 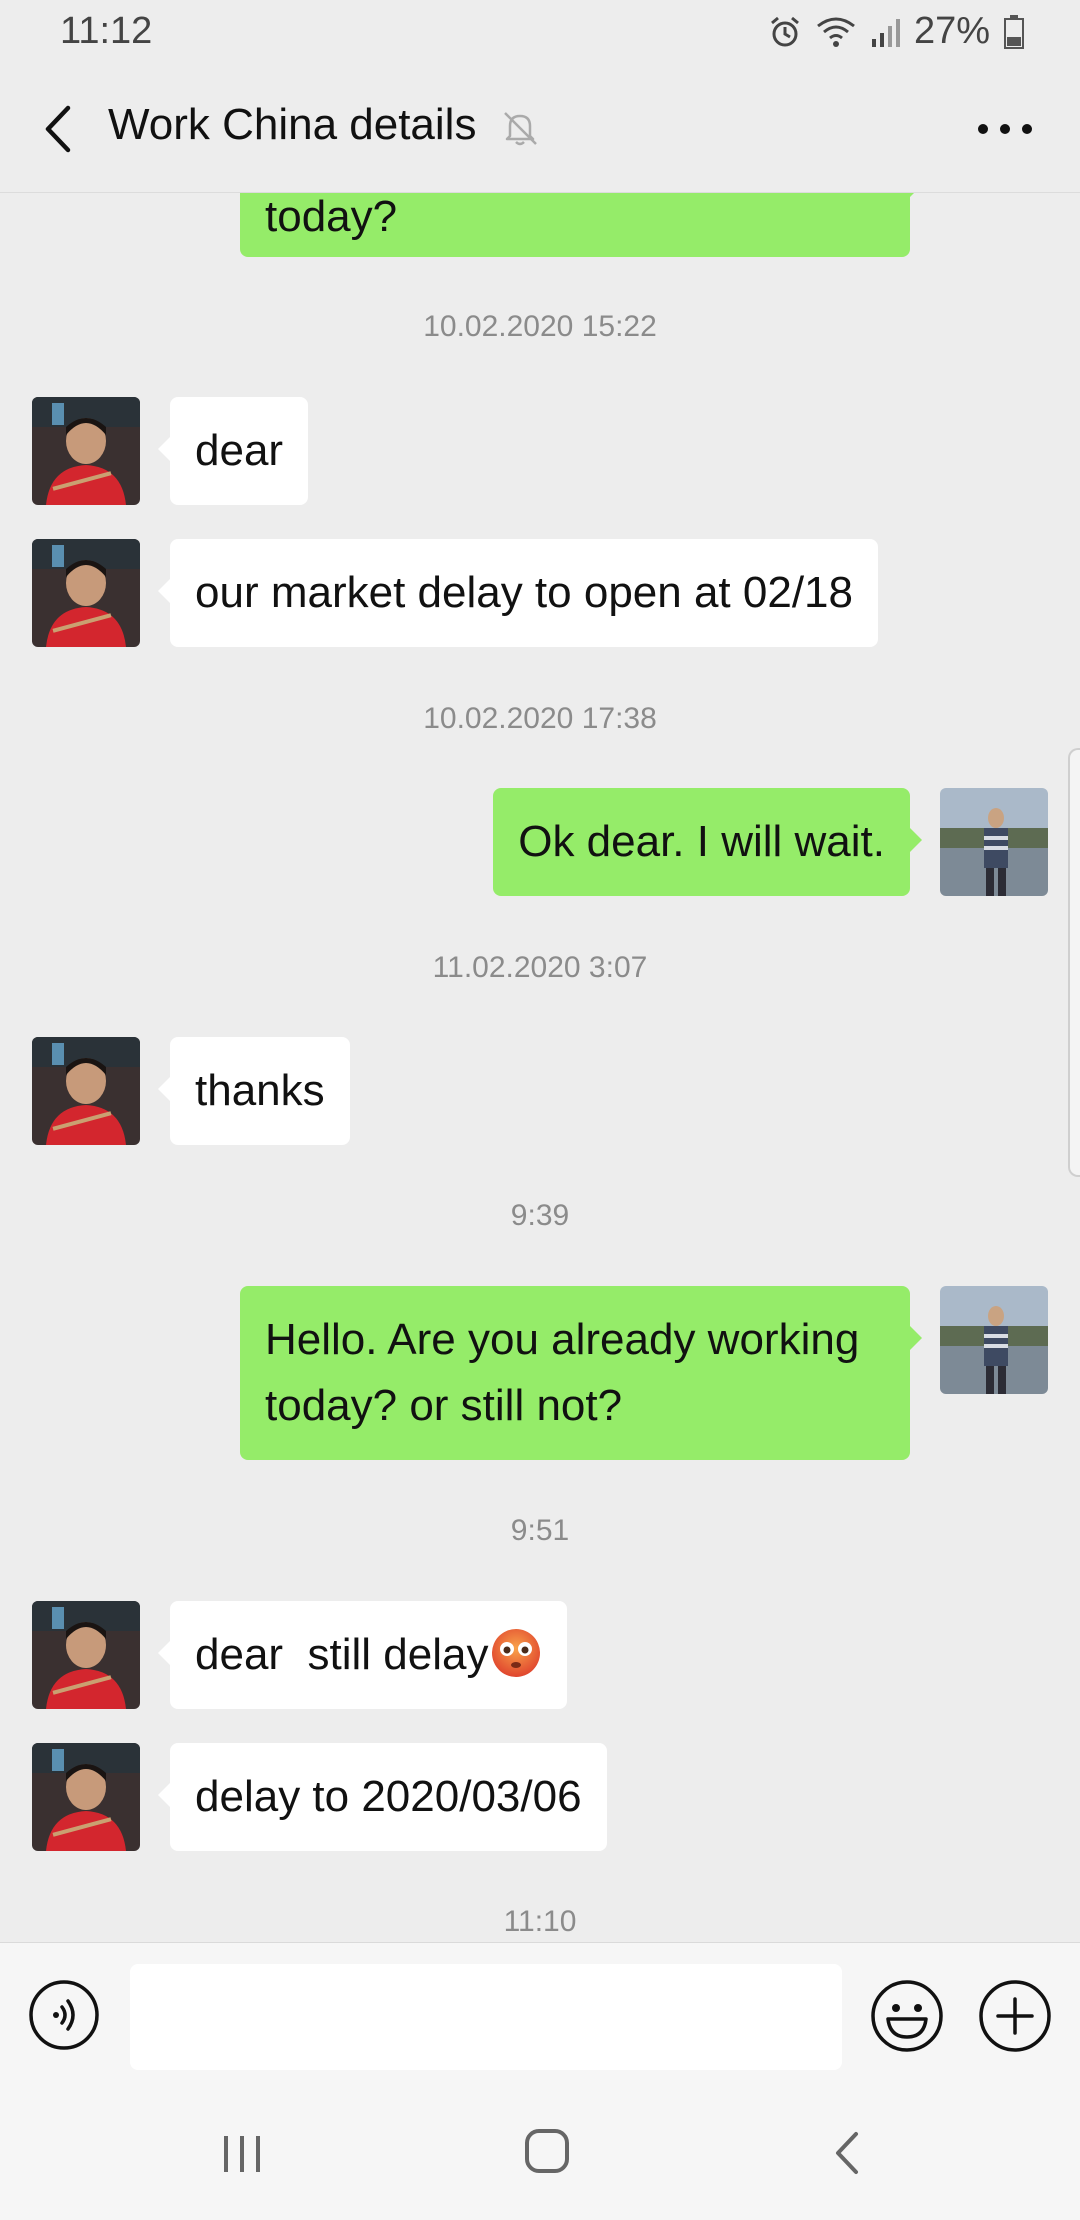 I want to click on more-dots-icon, so click(x=1005, y=129).